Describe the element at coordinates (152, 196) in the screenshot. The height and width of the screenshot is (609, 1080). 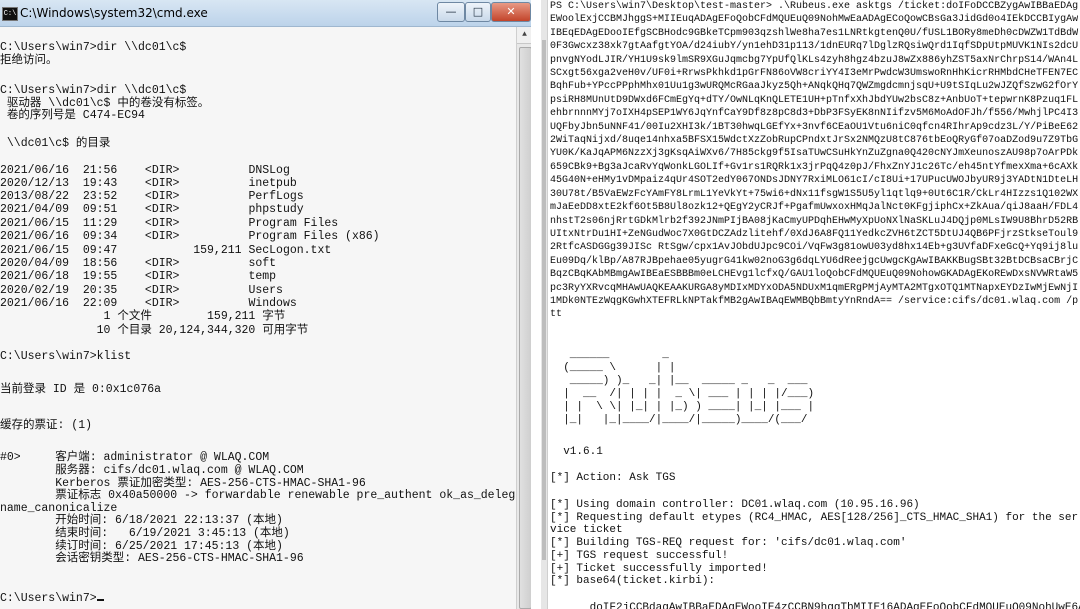
I see `console-line: 2013/08/22 23:52 <DIR> PerfLogs` at that location.